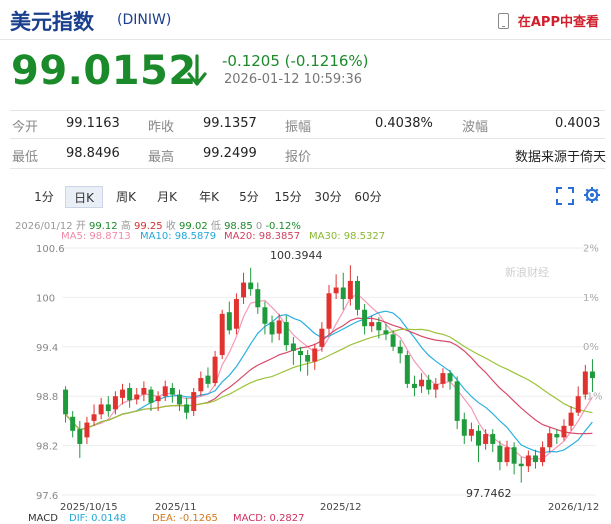  What do you see at coordinates (565, 196) in the screenshot?
I see `fullscreen-icon` at bounding box center [565, 196].